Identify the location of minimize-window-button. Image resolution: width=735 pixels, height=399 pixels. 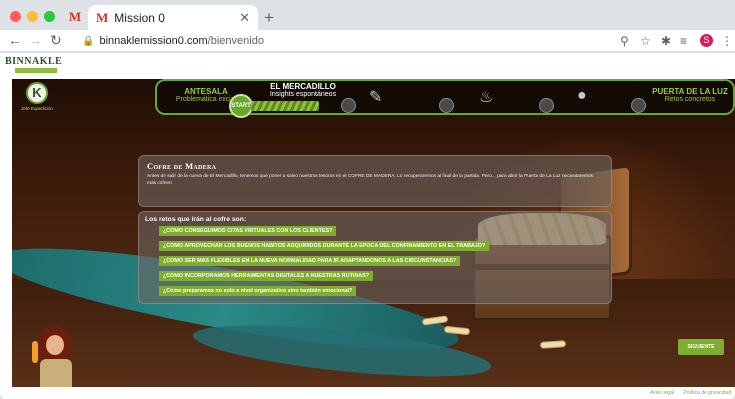
(32, 16).